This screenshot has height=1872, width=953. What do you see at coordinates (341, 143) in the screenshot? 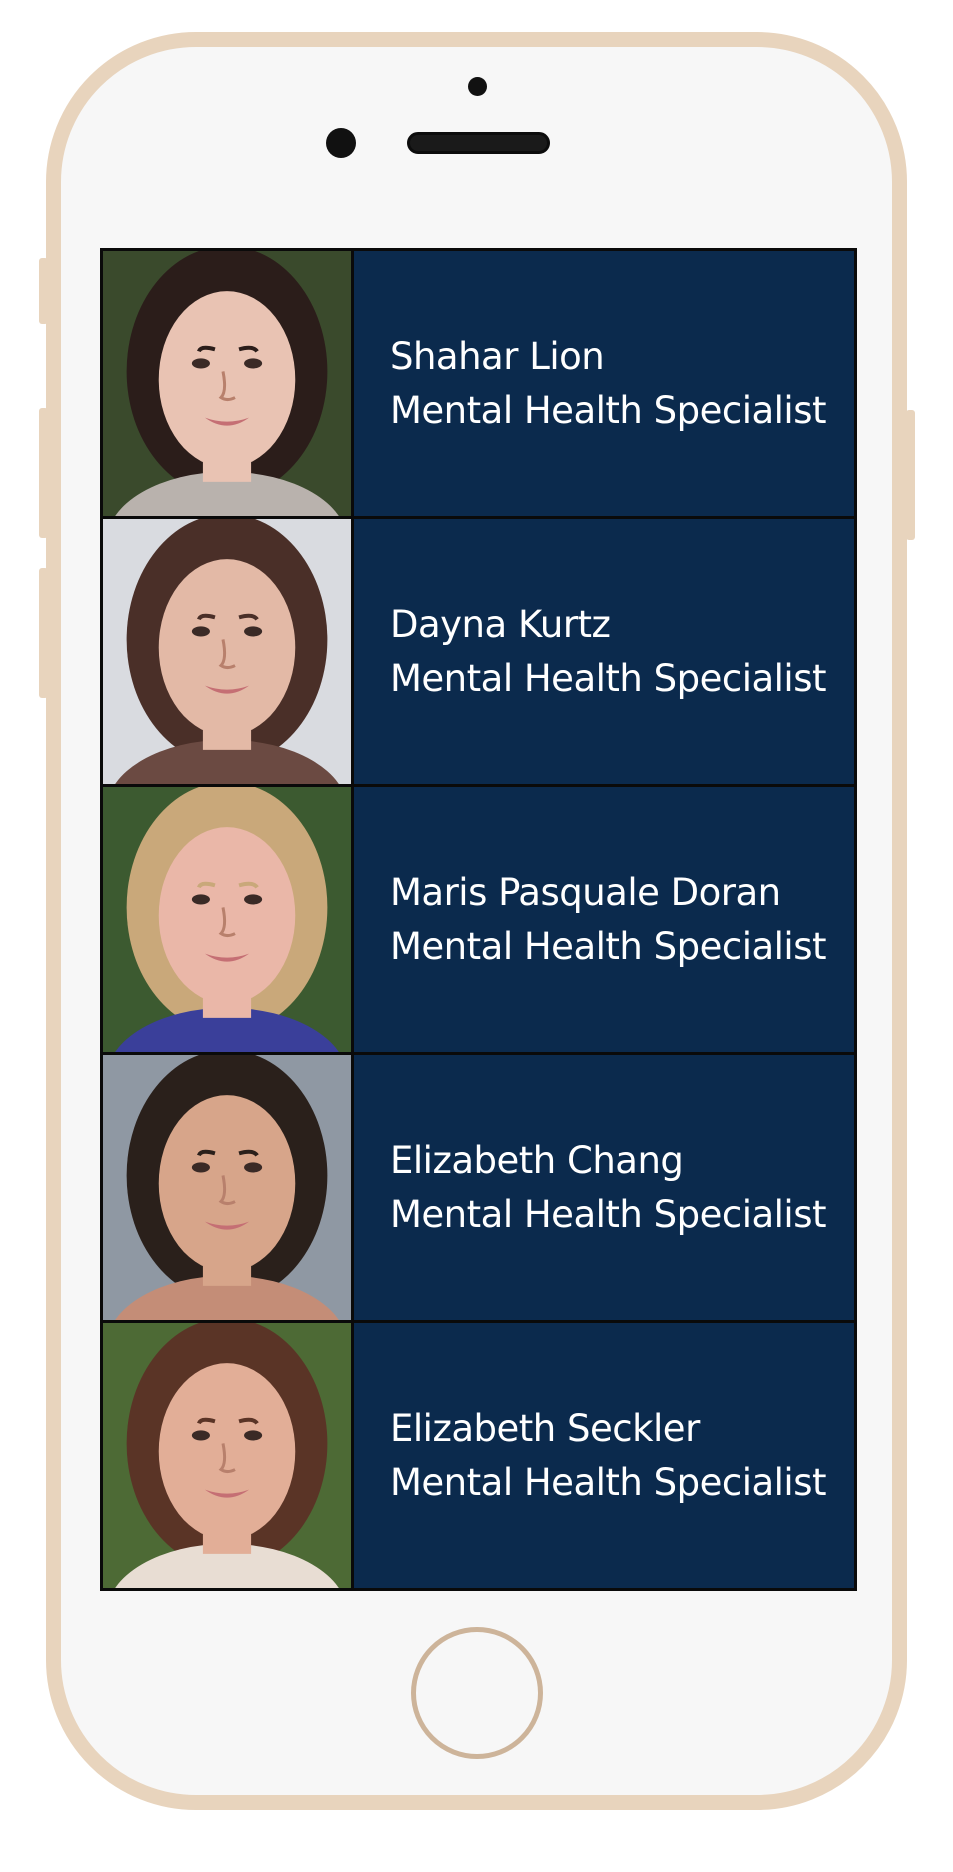
I see `front-camera` at bounding box center [341, 143].